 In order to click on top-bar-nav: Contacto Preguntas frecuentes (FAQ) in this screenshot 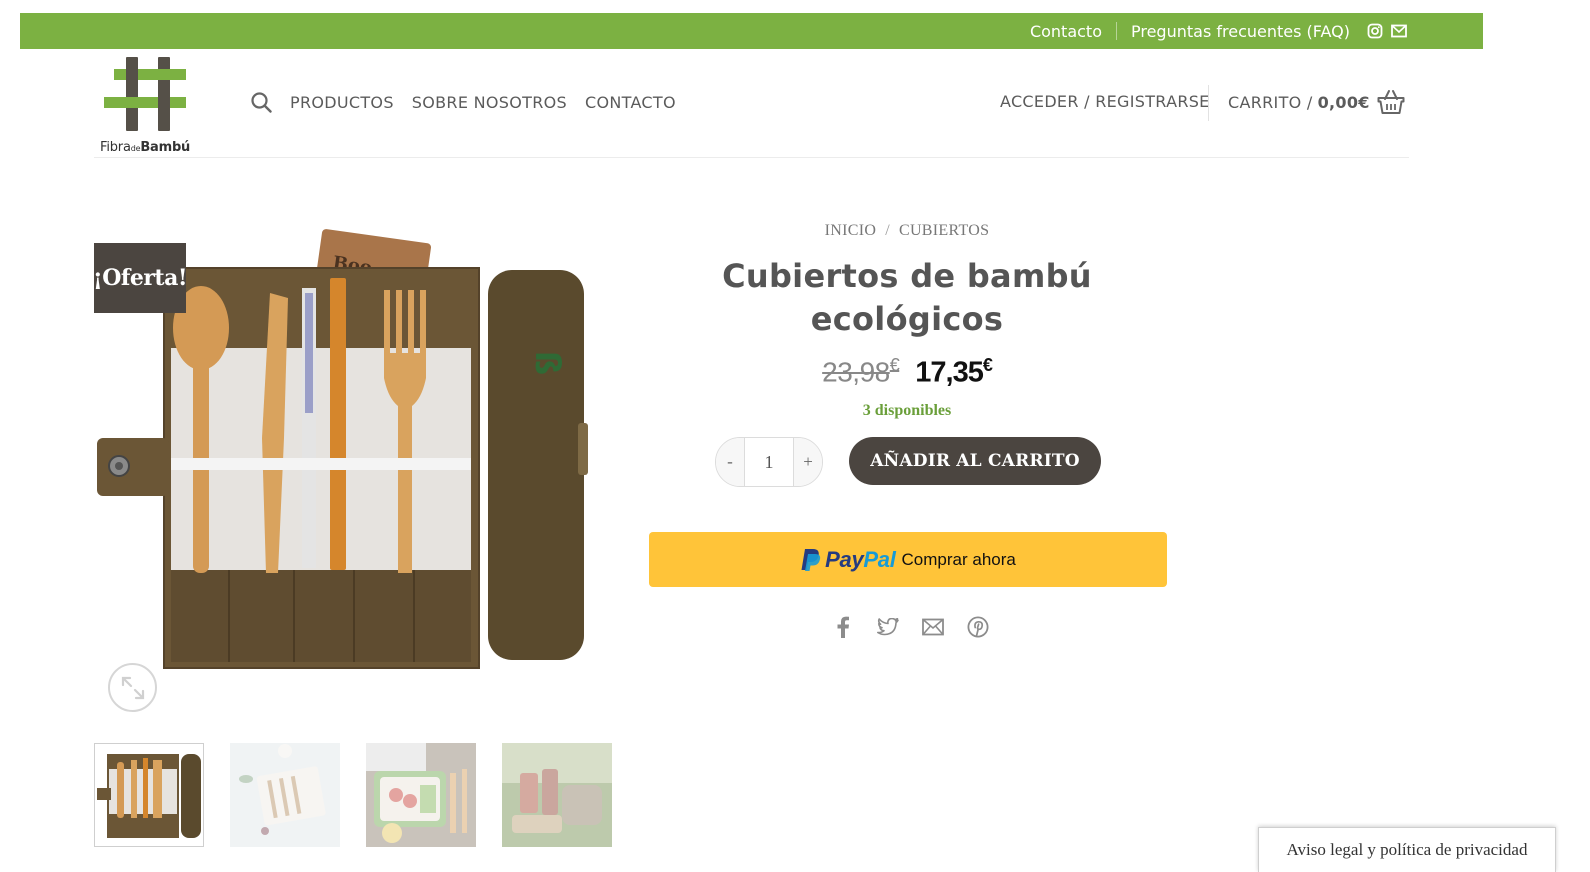, I will do `click(1218, 31)`.